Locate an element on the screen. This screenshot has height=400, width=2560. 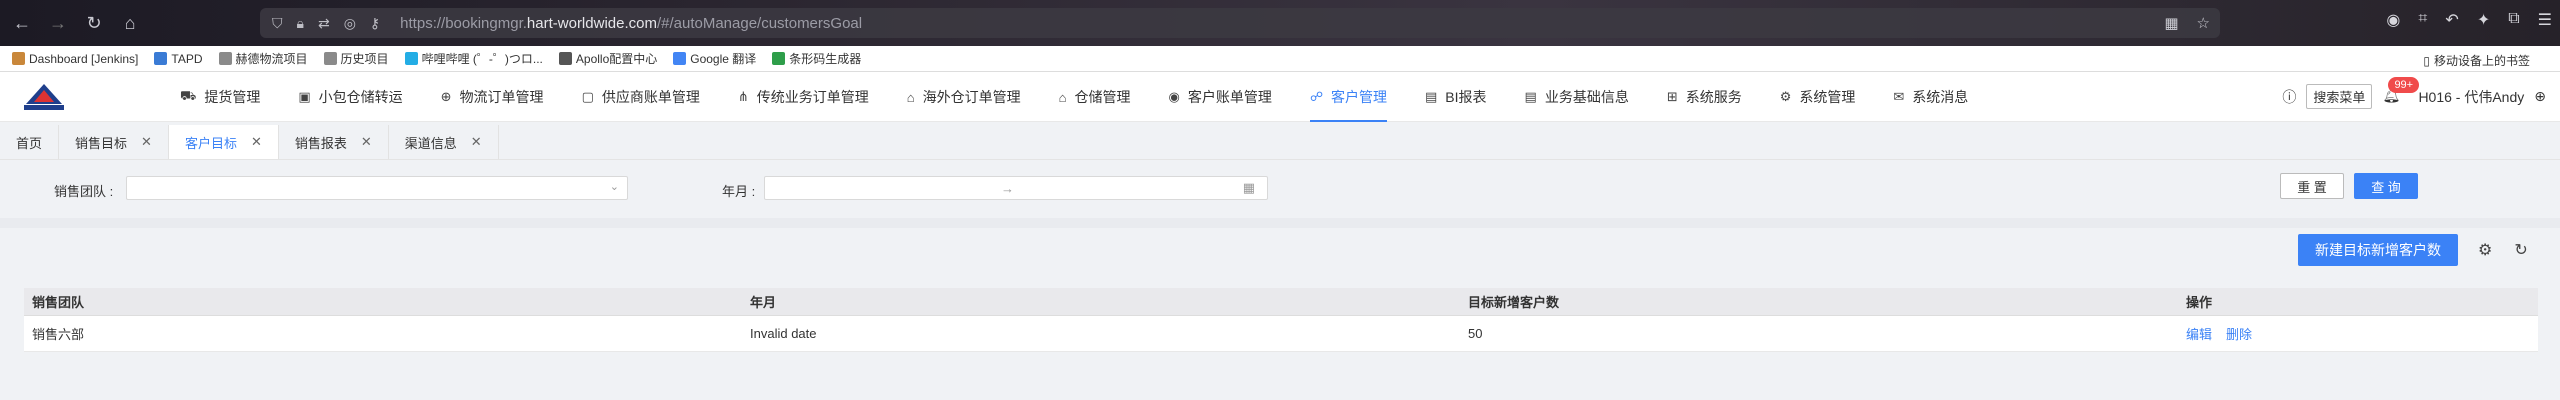
menu-item-label: 物流订单管理 is located at coordinates (501, 97).